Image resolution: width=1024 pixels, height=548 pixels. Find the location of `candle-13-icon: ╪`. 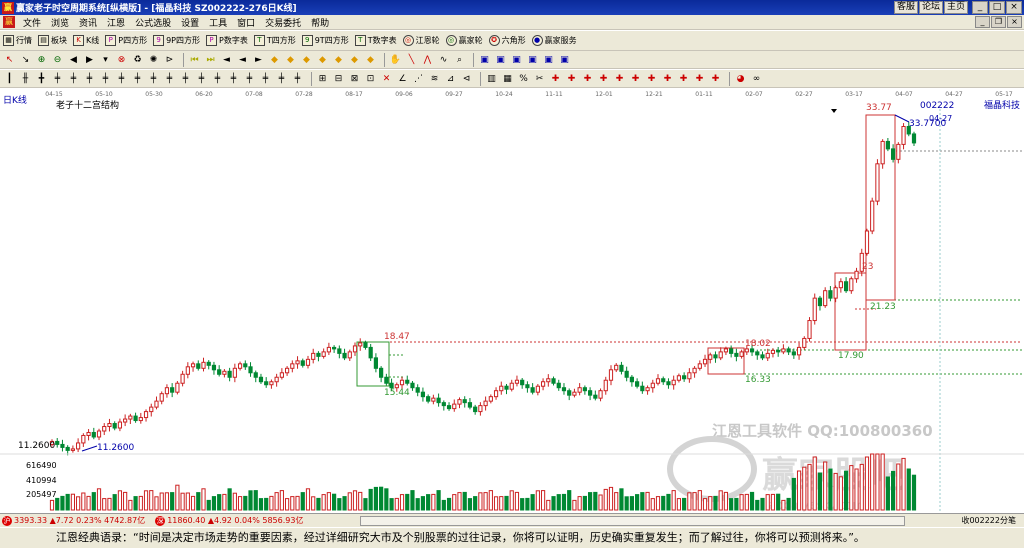

candle-13-icon: ╪ is located at coordinates (249, 78).